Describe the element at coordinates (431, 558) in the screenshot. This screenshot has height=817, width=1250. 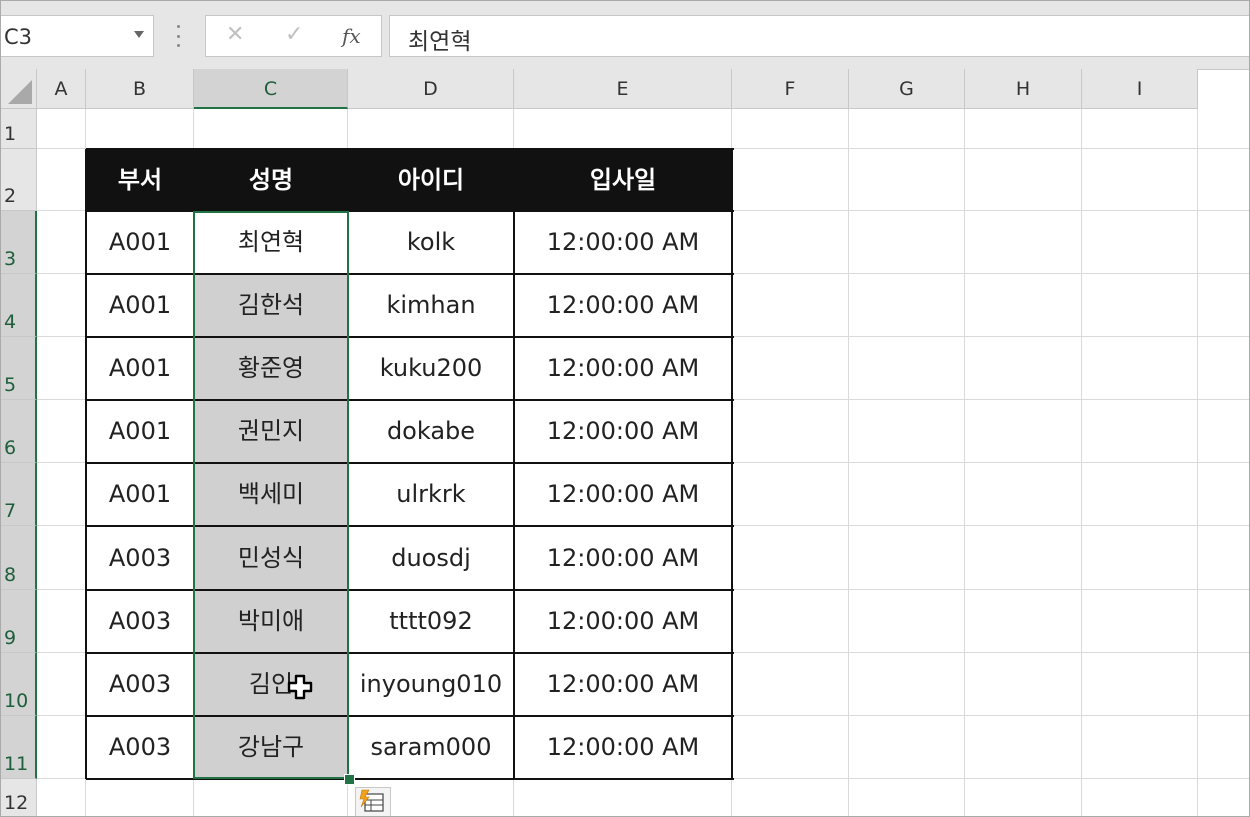
I see `table-cell: duosdj` at that location.